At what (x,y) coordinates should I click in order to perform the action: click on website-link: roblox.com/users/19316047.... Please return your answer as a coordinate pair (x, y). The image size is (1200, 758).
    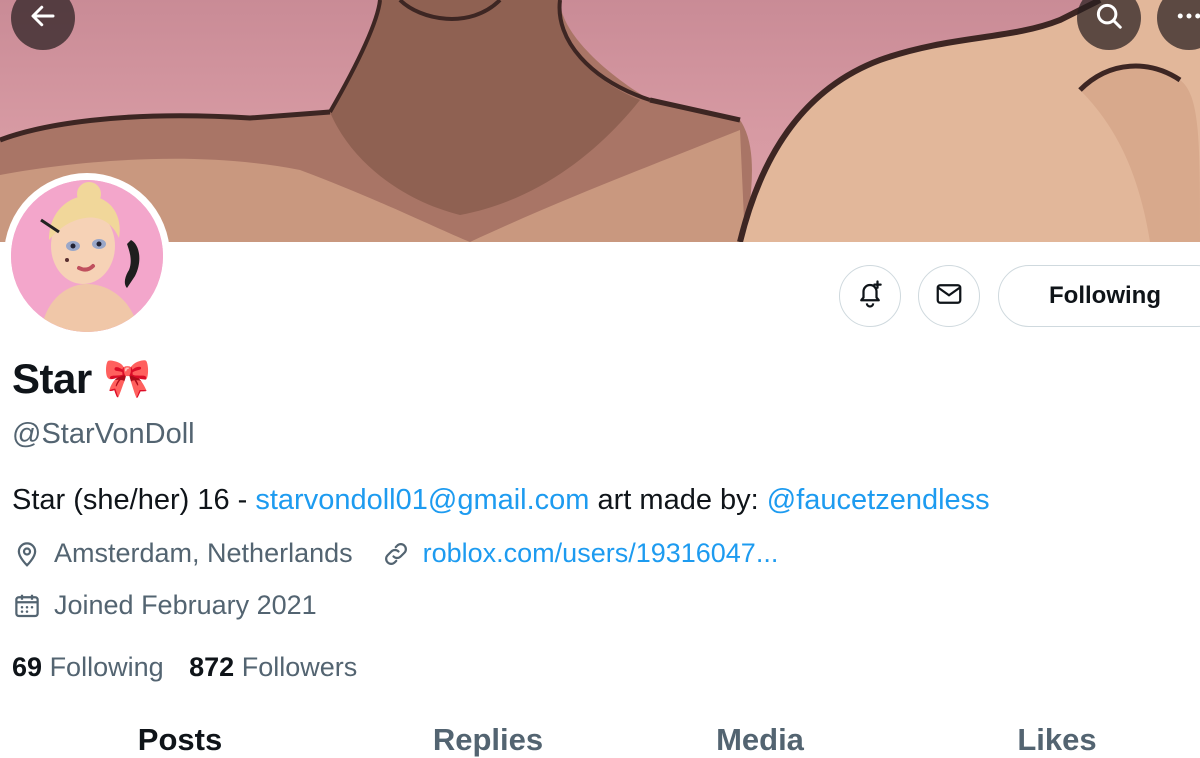
    Looking at the image, I should click on (601, 553).